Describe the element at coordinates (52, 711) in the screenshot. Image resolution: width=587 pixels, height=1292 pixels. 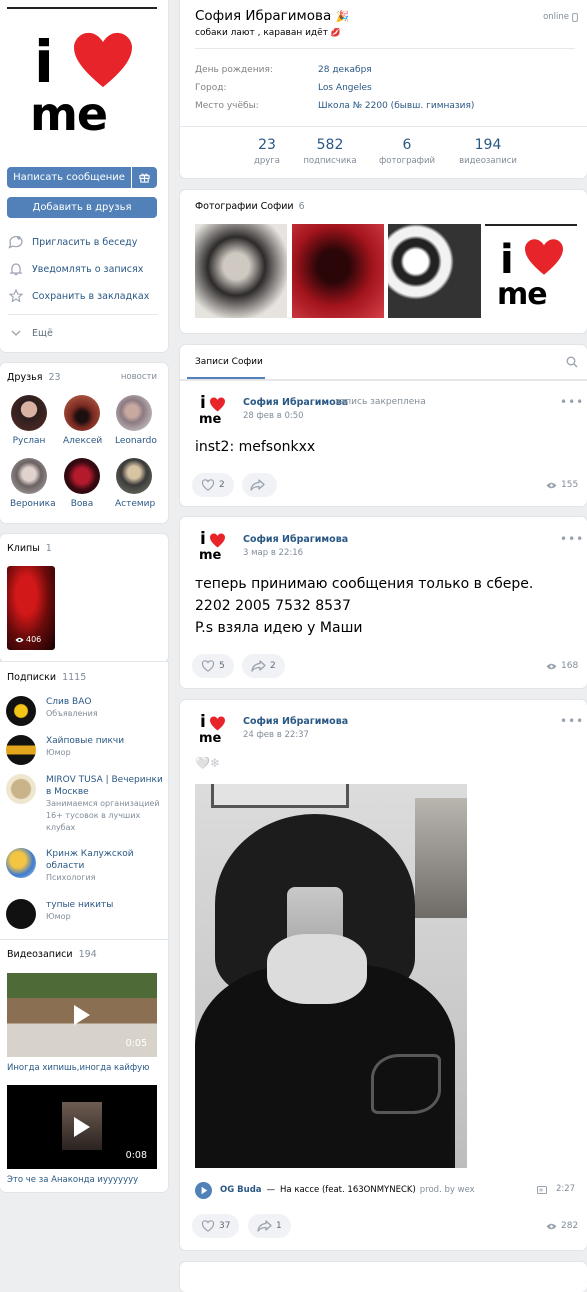
I see `subscription-item: Слив ВАО Объявления` at that location.